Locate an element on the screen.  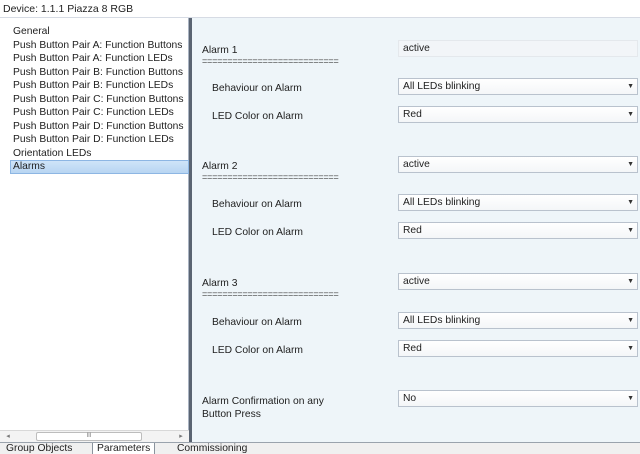
alarm2-behaviour-select: All LEDs blinking ▼ is located at coordinates (518, 202).